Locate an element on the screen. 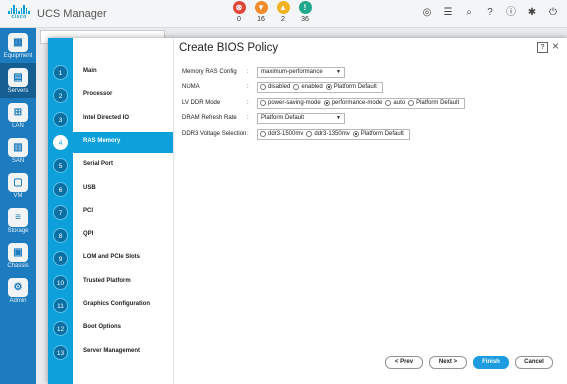 The height and width of the screenshot is (384, 567). finish-button: Finish is located at coordinates (491, 362).